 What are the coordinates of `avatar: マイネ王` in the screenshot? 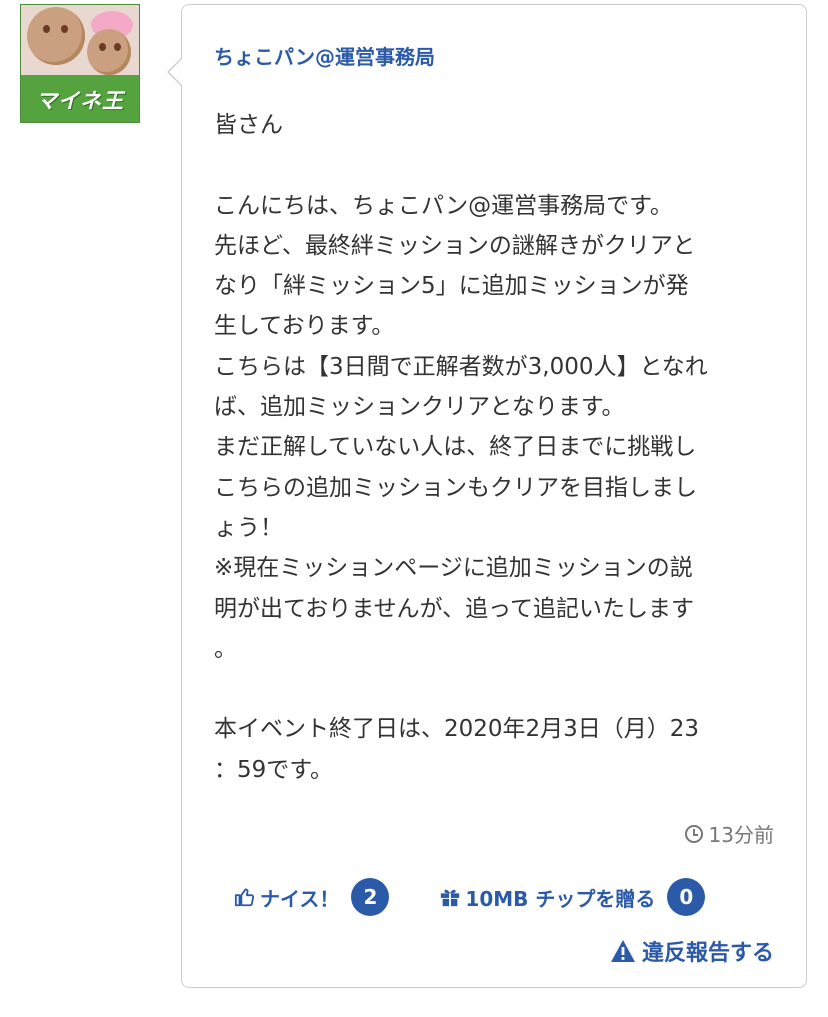 It's located at (80, 63).